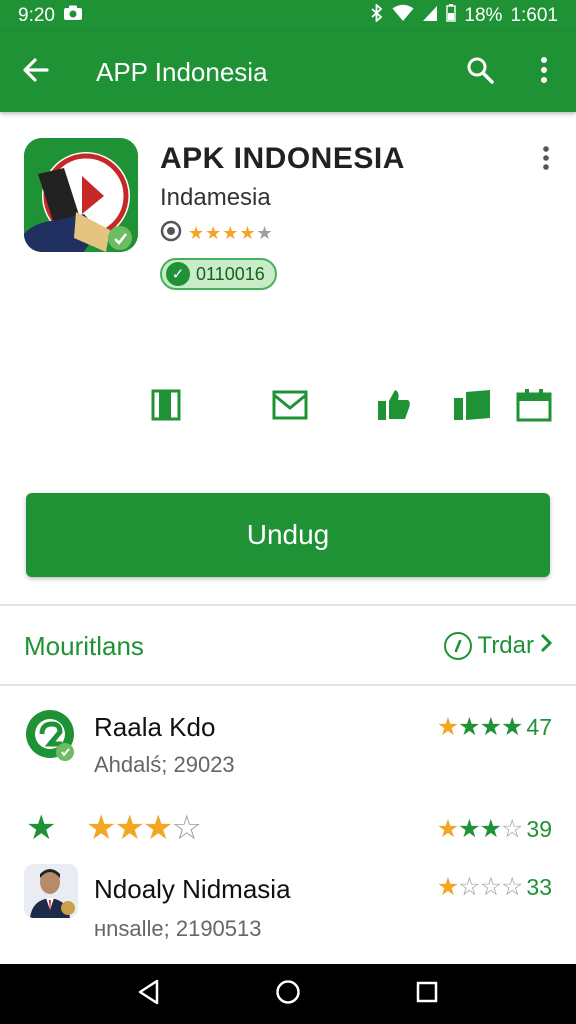 Image resolution: width=576 pixels, height=1024 pixels. What do you see at coordinates (539, 828) in the screenshot?
I see `rating-value: 39` at bounding box center [539, 828].